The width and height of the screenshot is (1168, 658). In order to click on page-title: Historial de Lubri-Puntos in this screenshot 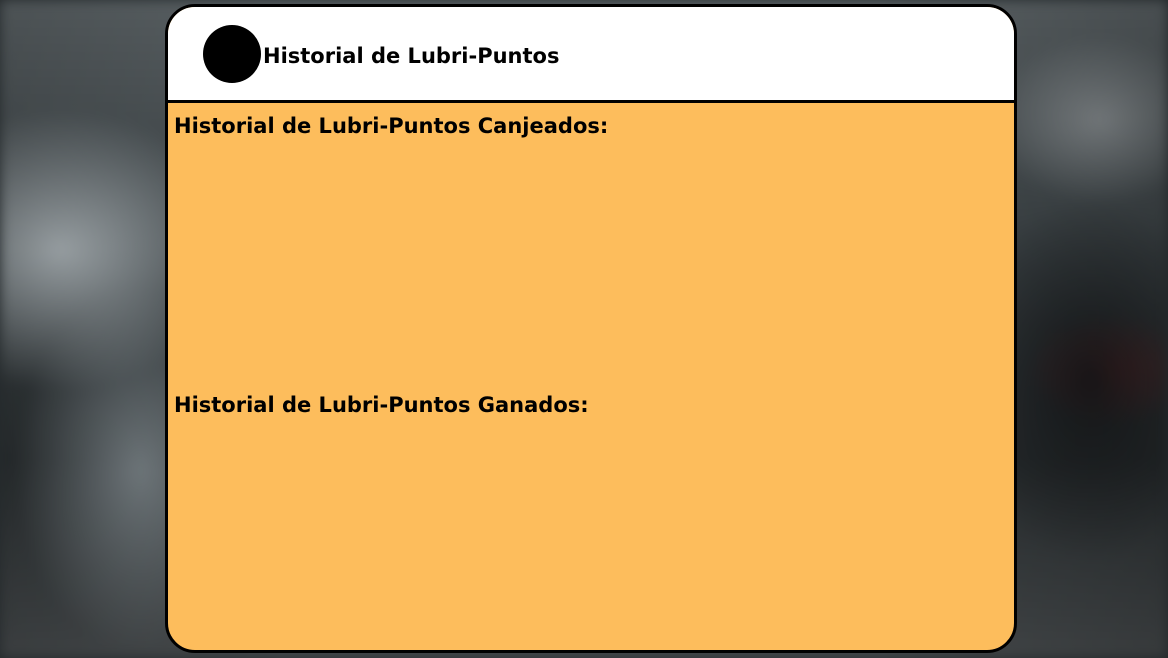, I will do `click(411, 55)`.